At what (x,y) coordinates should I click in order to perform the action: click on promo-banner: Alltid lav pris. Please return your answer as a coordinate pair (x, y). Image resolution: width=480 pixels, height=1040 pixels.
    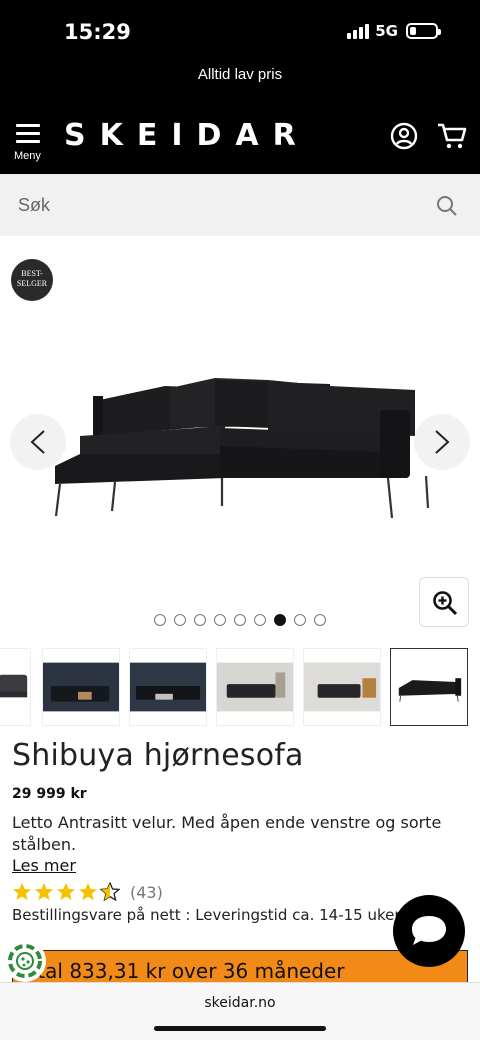
    Looking at the image, I should click on (240, 82).